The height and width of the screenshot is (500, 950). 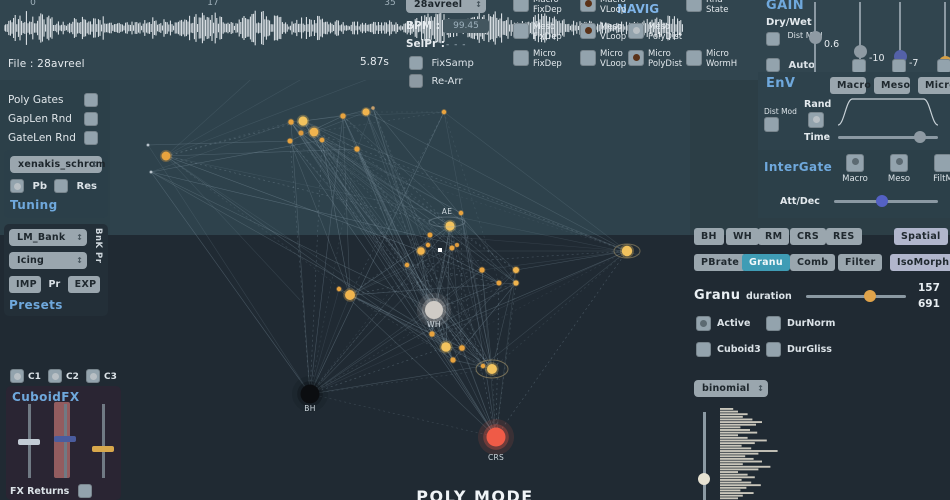 What do you see at coordinates (603, 59) in the screenshot?
I see `navig-toggle-micro-vloop: Micro VLoop` at bounding box center [603, 59].